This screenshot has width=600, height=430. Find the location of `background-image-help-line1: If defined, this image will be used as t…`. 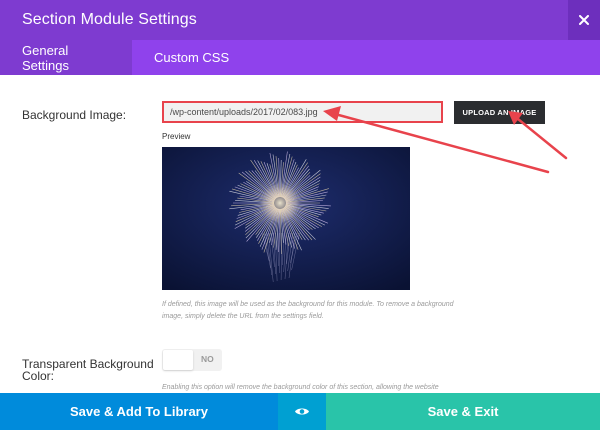

background-image-help-line1: If defined, this image will be used as t… is located at coordinates (308, 304).